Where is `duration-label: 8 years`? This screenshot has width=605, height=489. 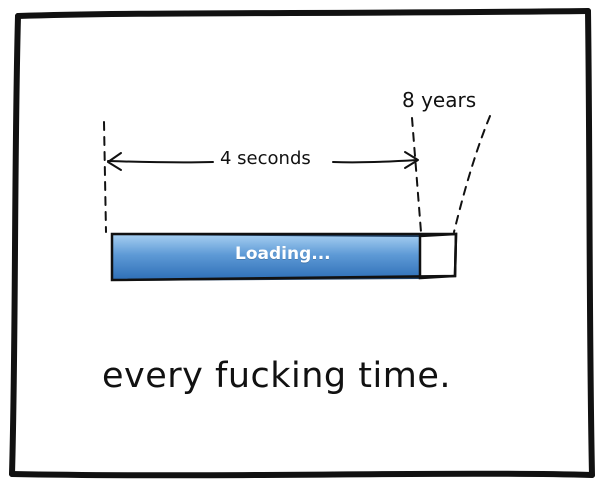
duration-label: 8 years is located at coordinates (439, 100).